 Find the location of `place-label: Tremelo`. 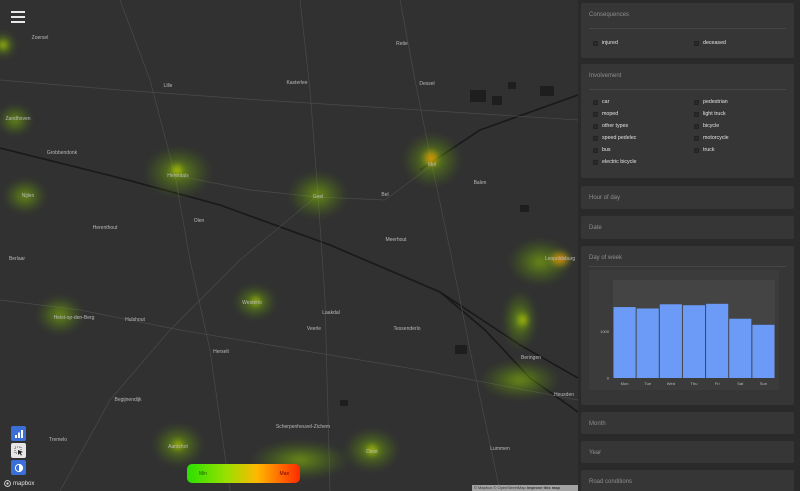

place-label: Tremelo is located at coordinates (58, 440).